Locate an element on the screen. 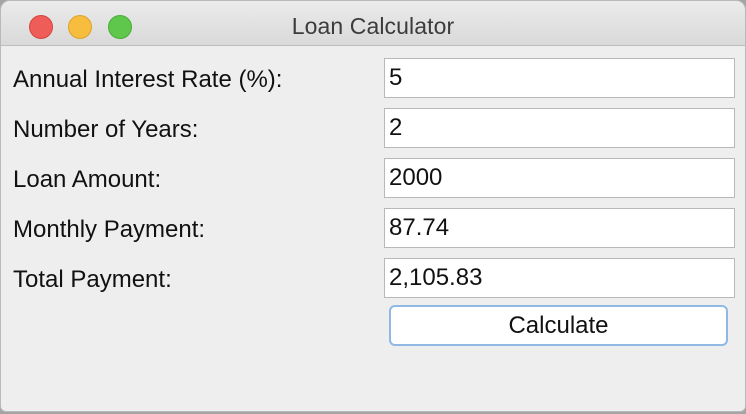  years-row: Number of Years: is located at coordinates (373, 128).